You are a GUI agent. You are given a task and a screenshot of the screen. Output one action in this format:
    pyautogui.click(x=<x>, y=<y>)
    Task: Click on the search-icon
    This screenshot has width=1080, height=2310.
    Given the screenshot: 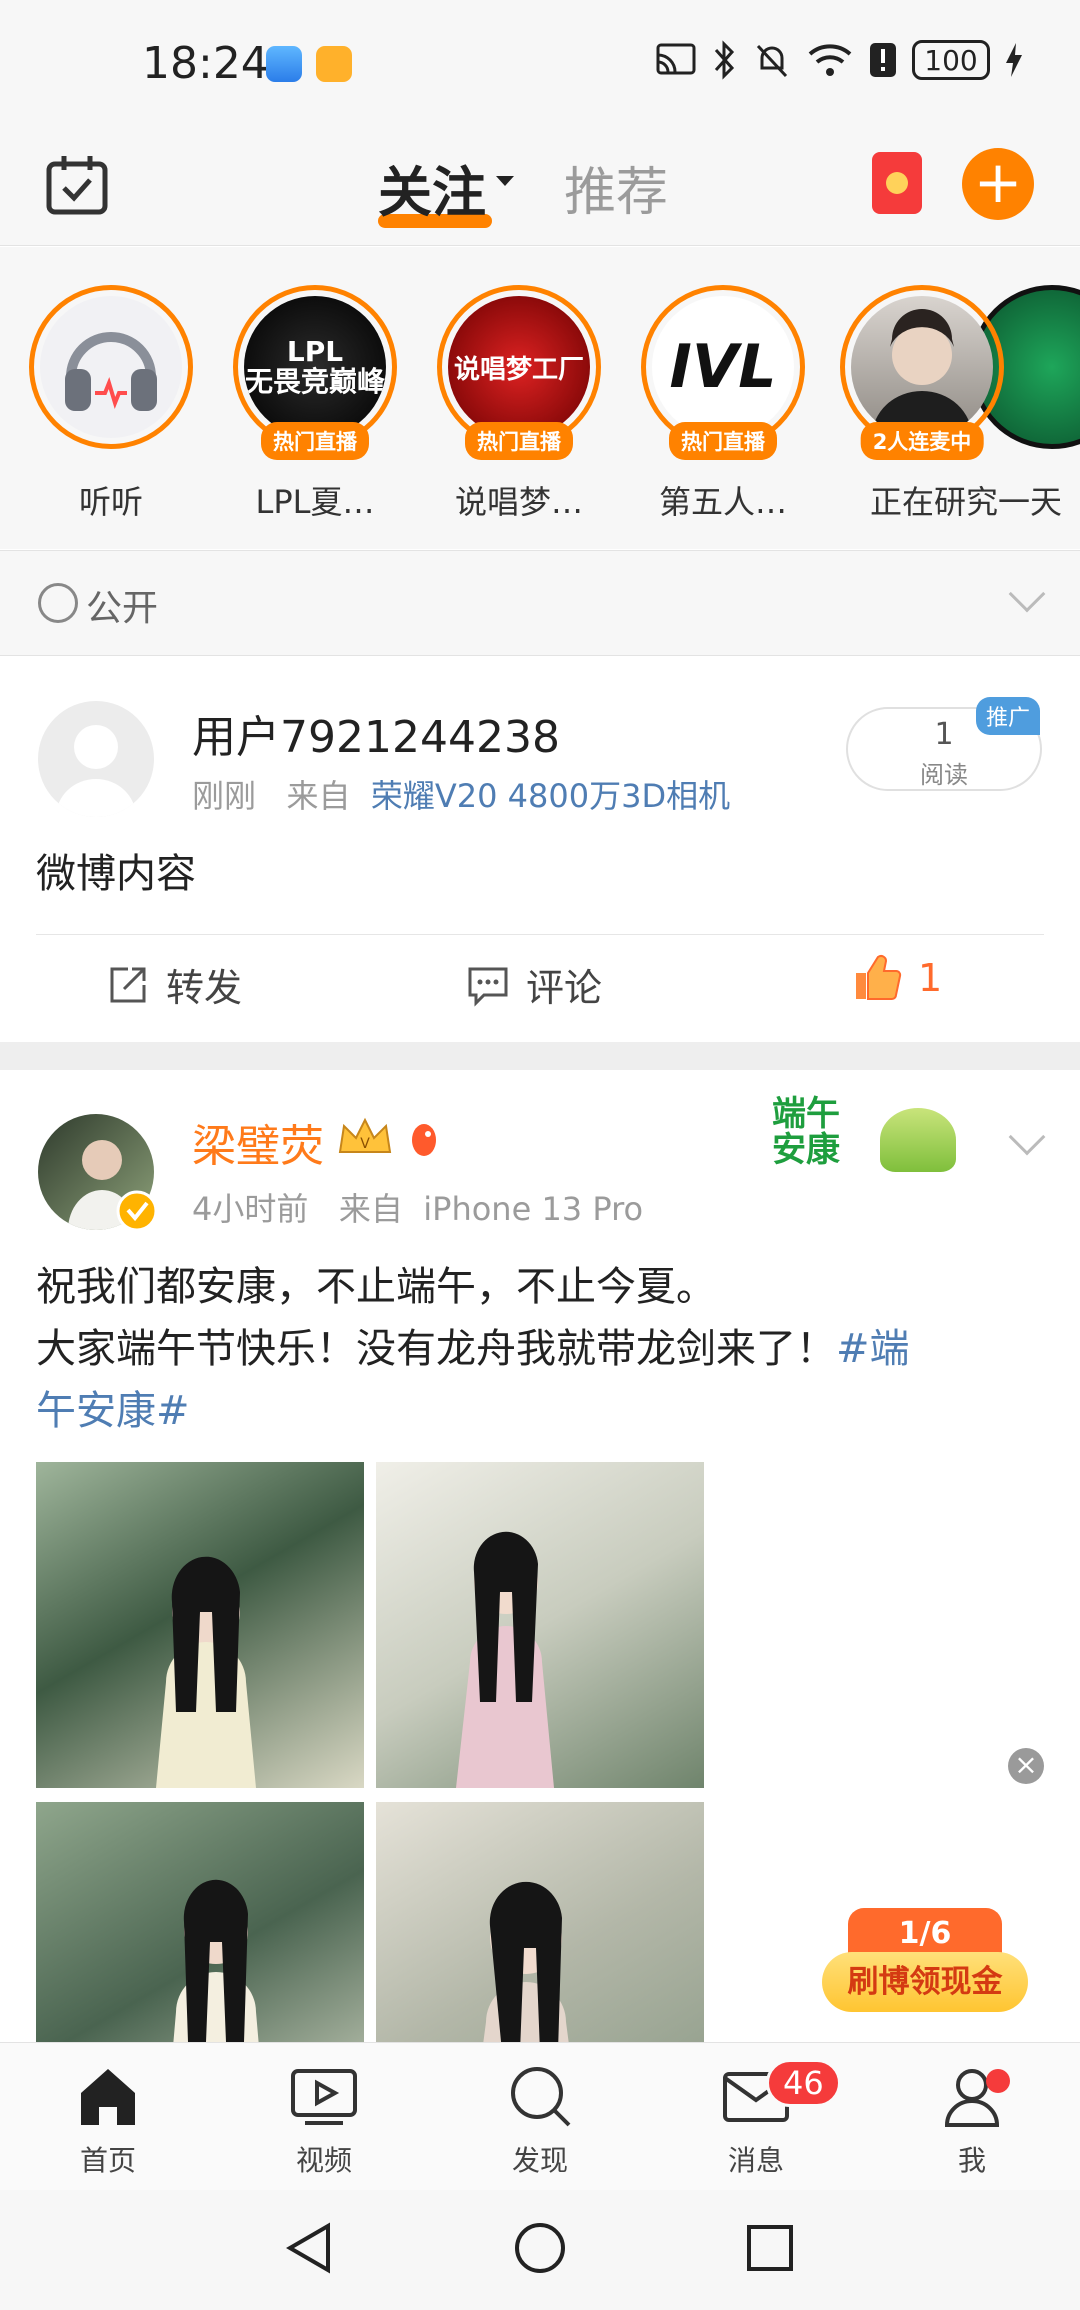 What is the action you would take?
    pyautogui.click(x=541, y=2097)
    